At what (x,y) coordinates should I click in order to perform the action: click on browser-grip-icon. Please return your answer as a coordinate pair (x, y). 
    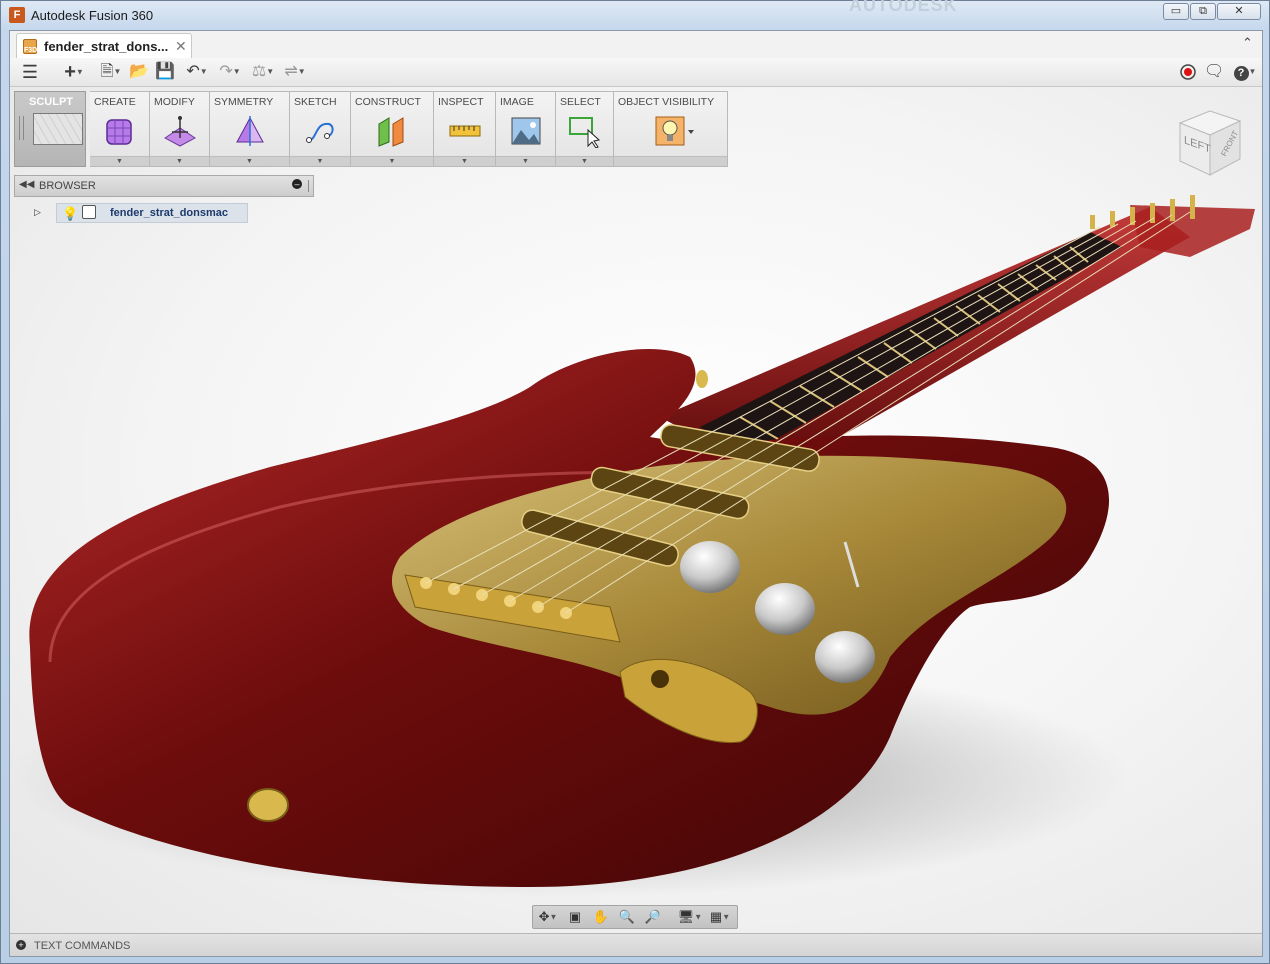
    Looking at the image, I should click on (309, 186).